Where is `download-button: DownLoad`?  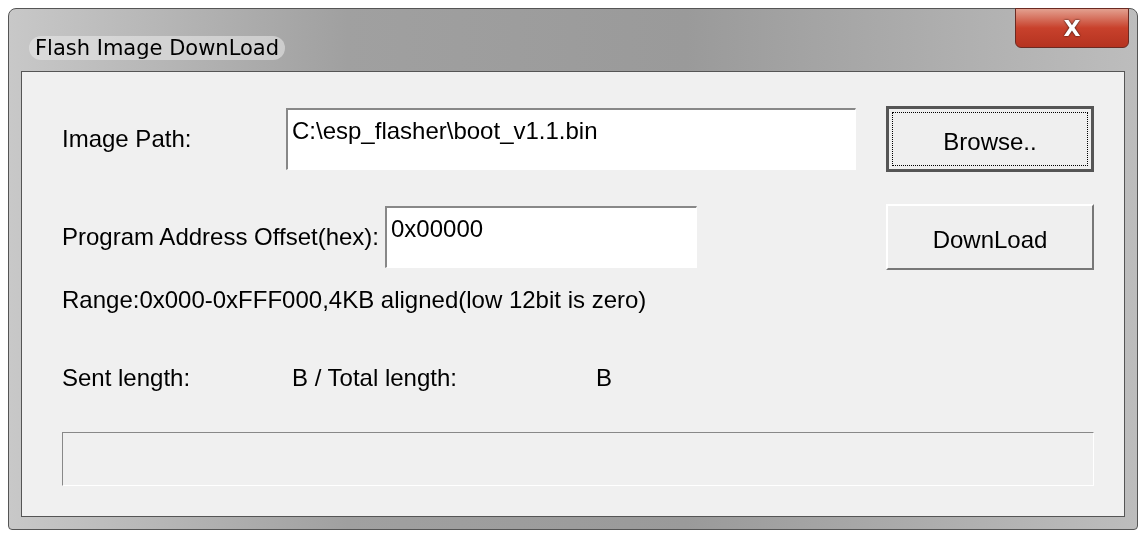 download-button: DownLoad is located at coordinates (990, 237).